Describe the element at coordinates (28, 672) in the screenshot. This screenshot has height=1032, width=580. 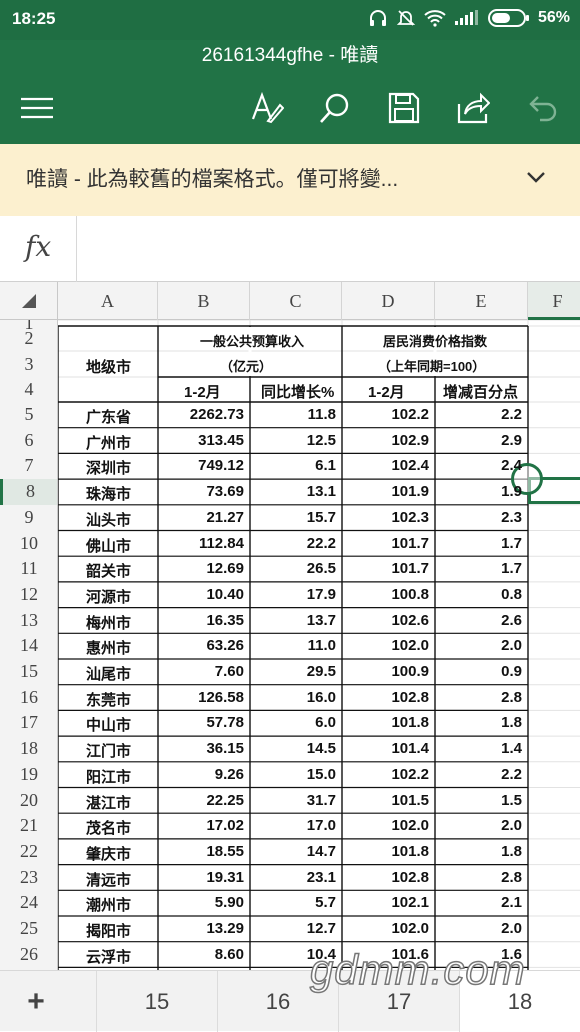
I see `row-header-15: 15` at that location.